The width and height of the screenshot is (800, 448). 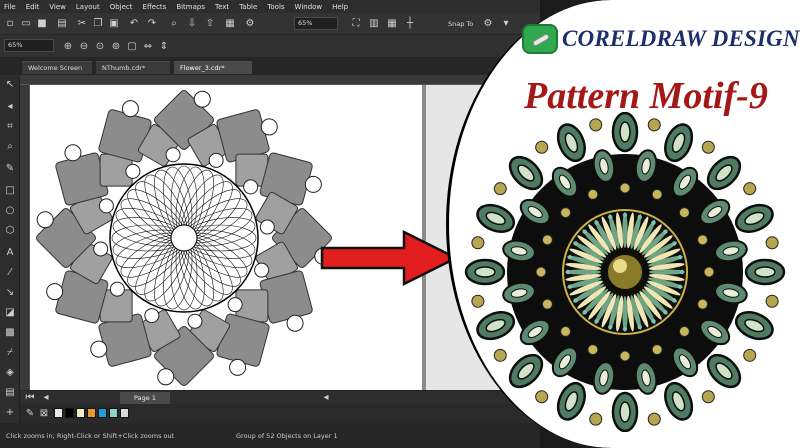 What do you see at coordinates (26, 24) in the screenshot?
I see `open-icon: ▭` at bounding box center [26, 24].